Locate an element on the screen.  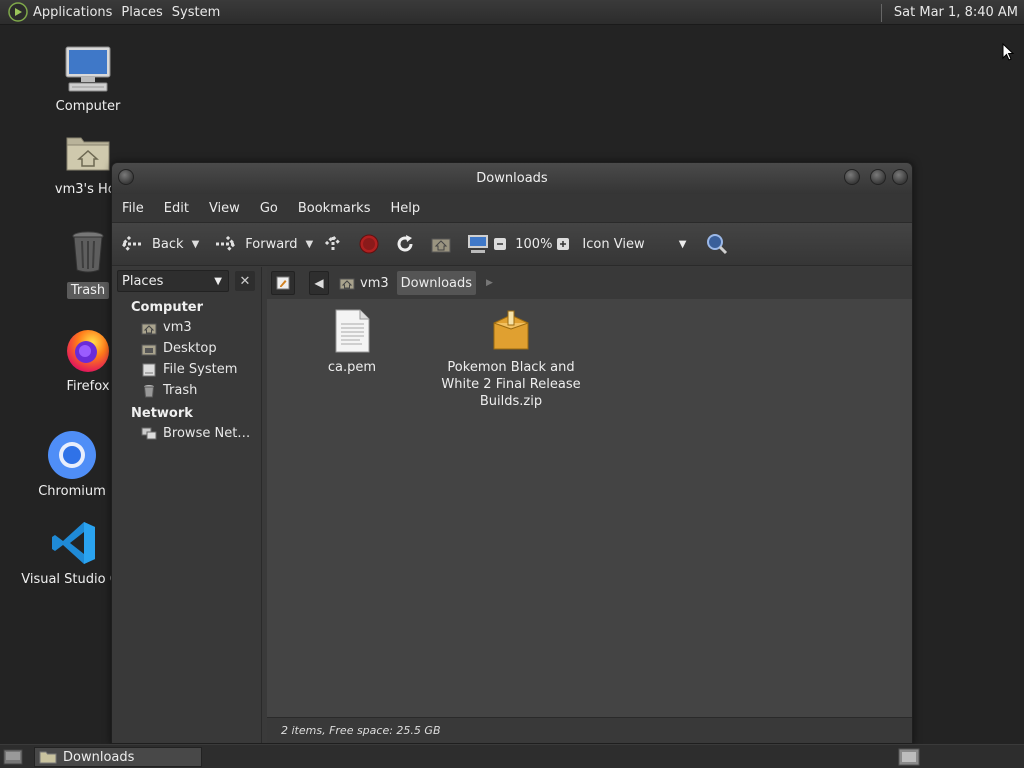
panel-separator is located at coordinates (881, 12).